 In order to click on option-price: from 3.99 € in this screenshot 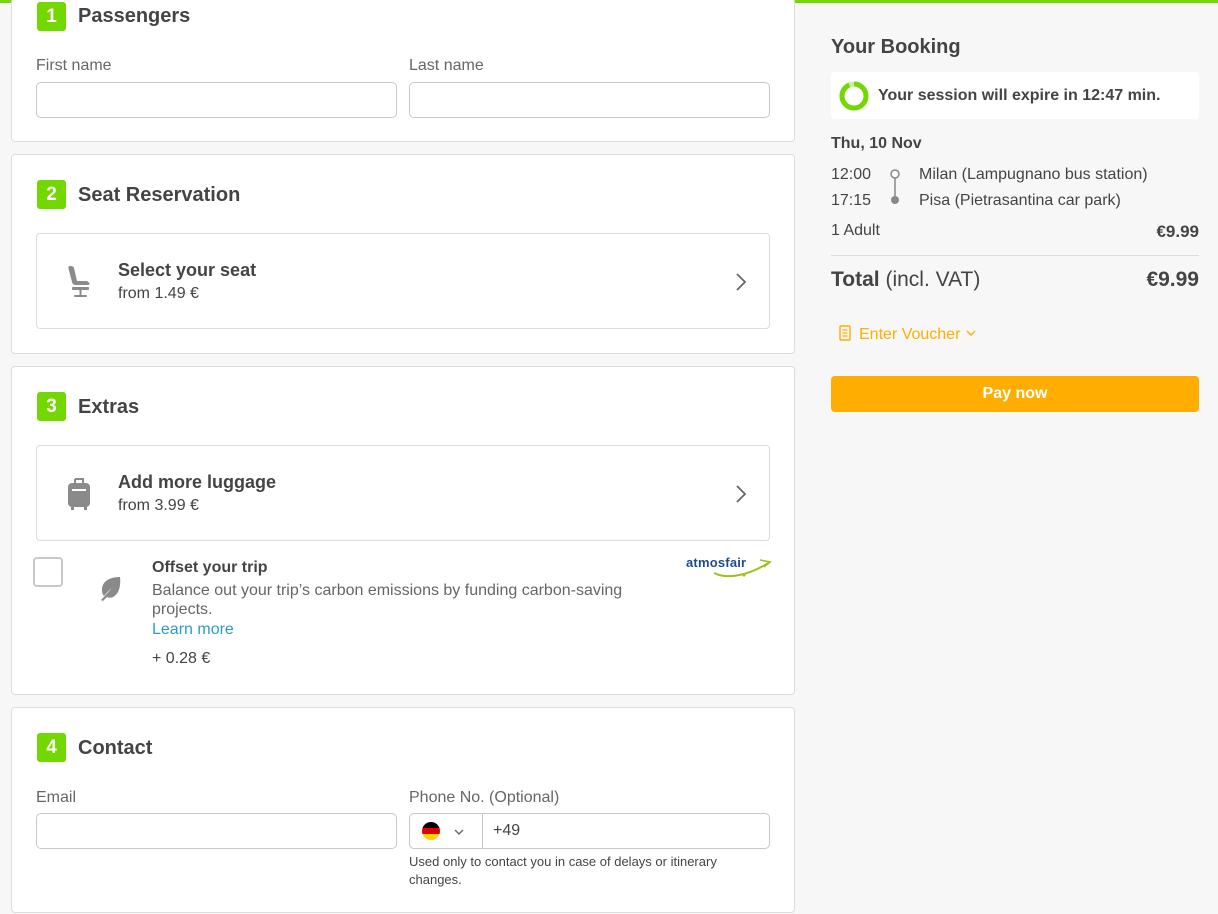, I will do `click(158, 505)`.